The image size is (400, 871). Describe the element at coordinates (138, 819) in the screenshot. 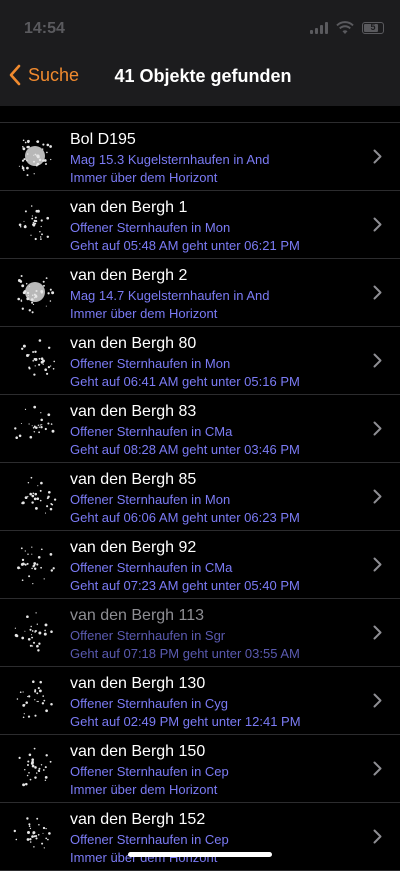

I see `object-name: van den Bergh 152` at that location.